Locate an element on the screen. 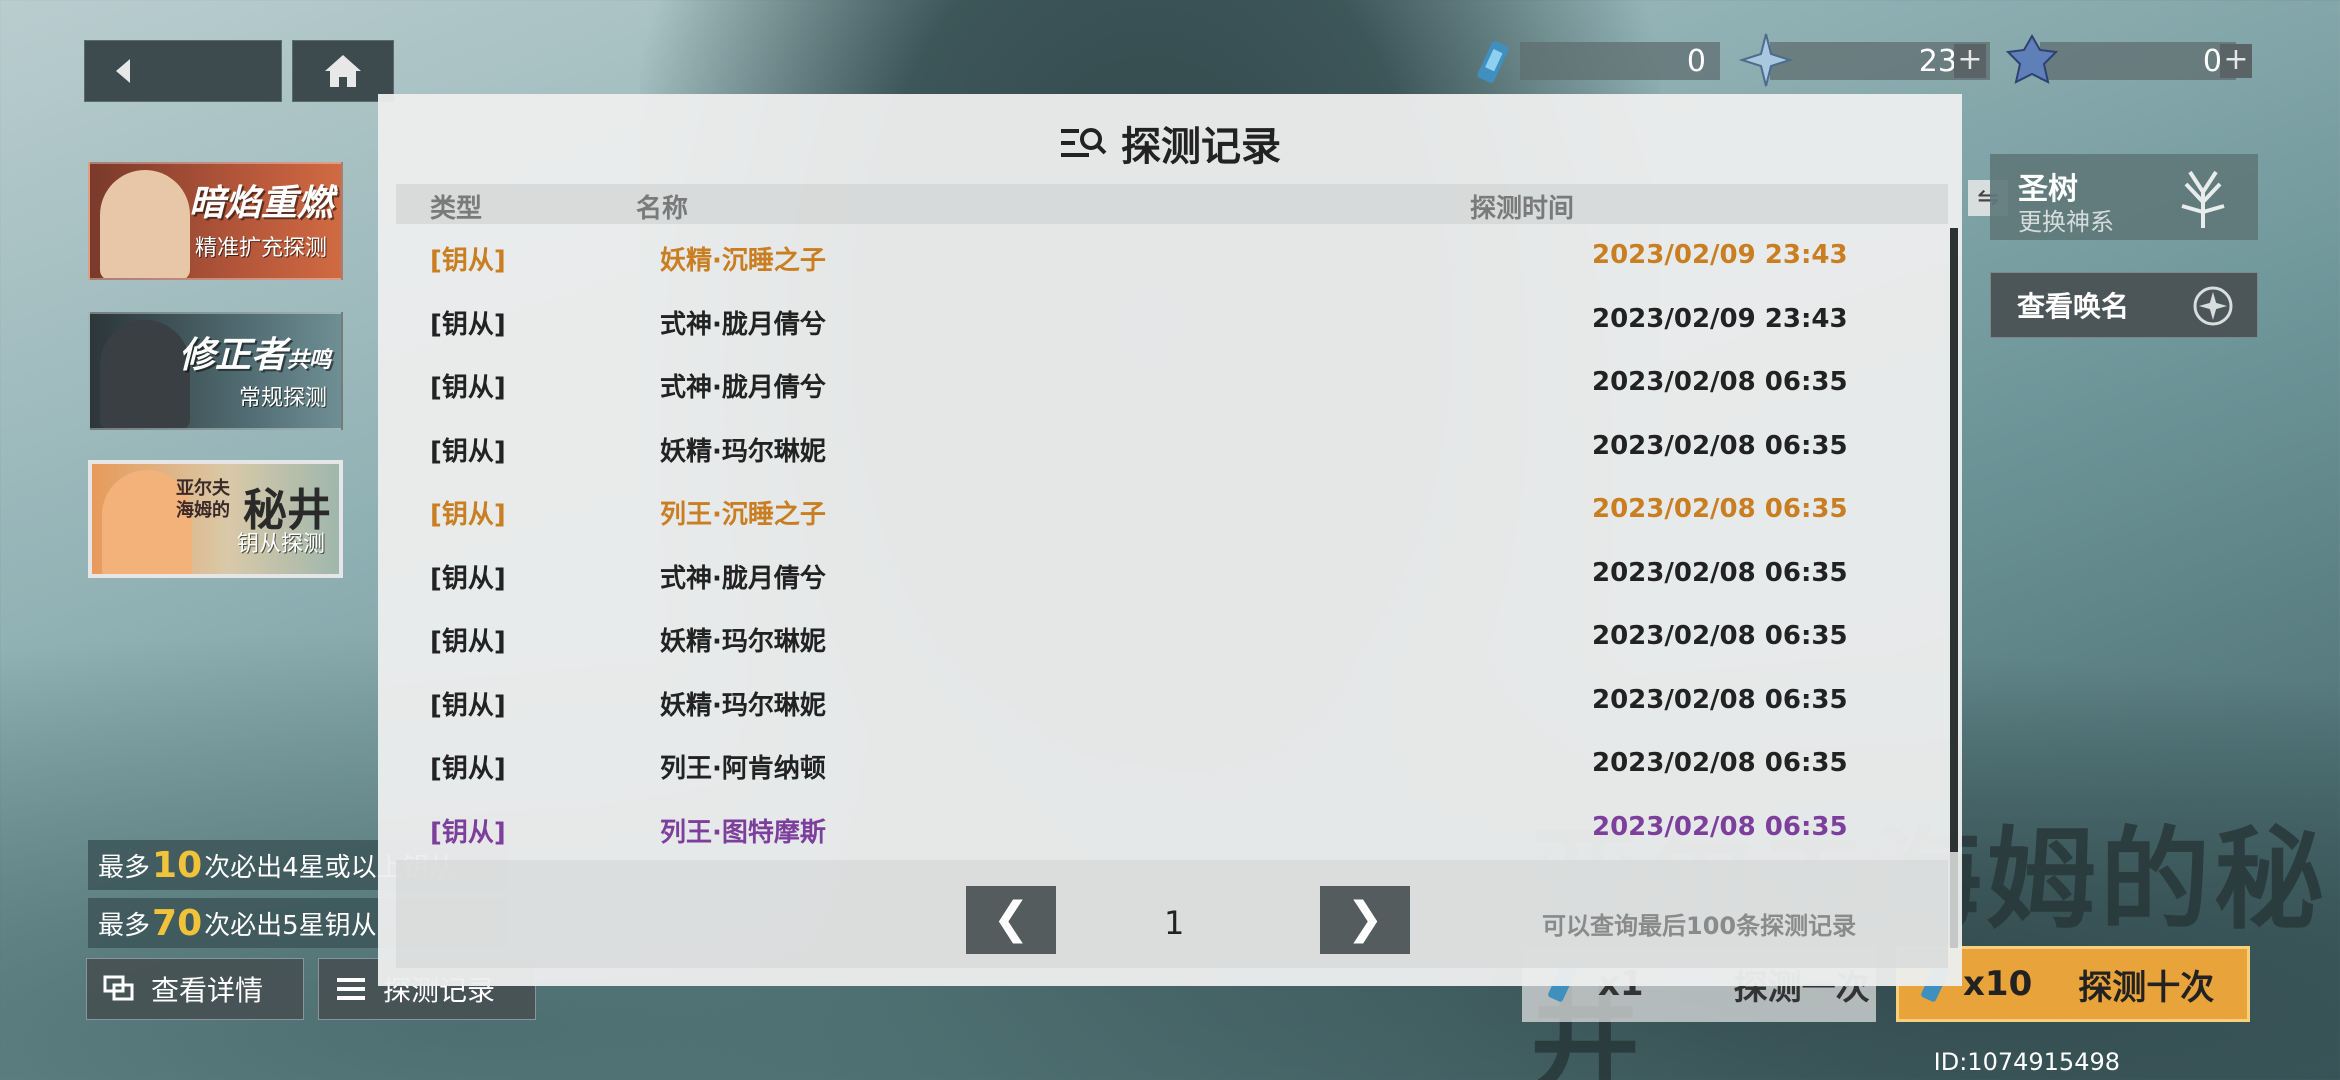 The width and height of the screenshot is (2340, 1080). banner-subtitle: 常规探测 is located at coordinates (282, 398).